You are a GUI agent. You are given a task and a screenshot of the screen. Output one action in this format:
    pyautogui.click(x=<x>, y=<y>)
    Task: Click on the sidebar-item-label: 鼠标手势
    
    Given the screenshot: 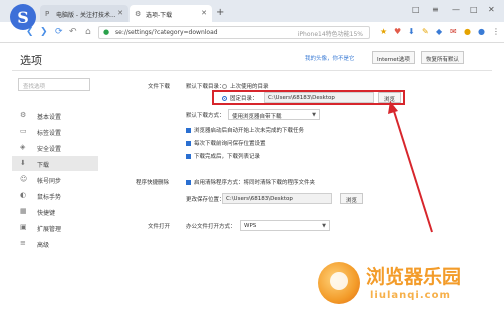 What is the action you would take?
    pyautogui.click(x=49, y=197)
    